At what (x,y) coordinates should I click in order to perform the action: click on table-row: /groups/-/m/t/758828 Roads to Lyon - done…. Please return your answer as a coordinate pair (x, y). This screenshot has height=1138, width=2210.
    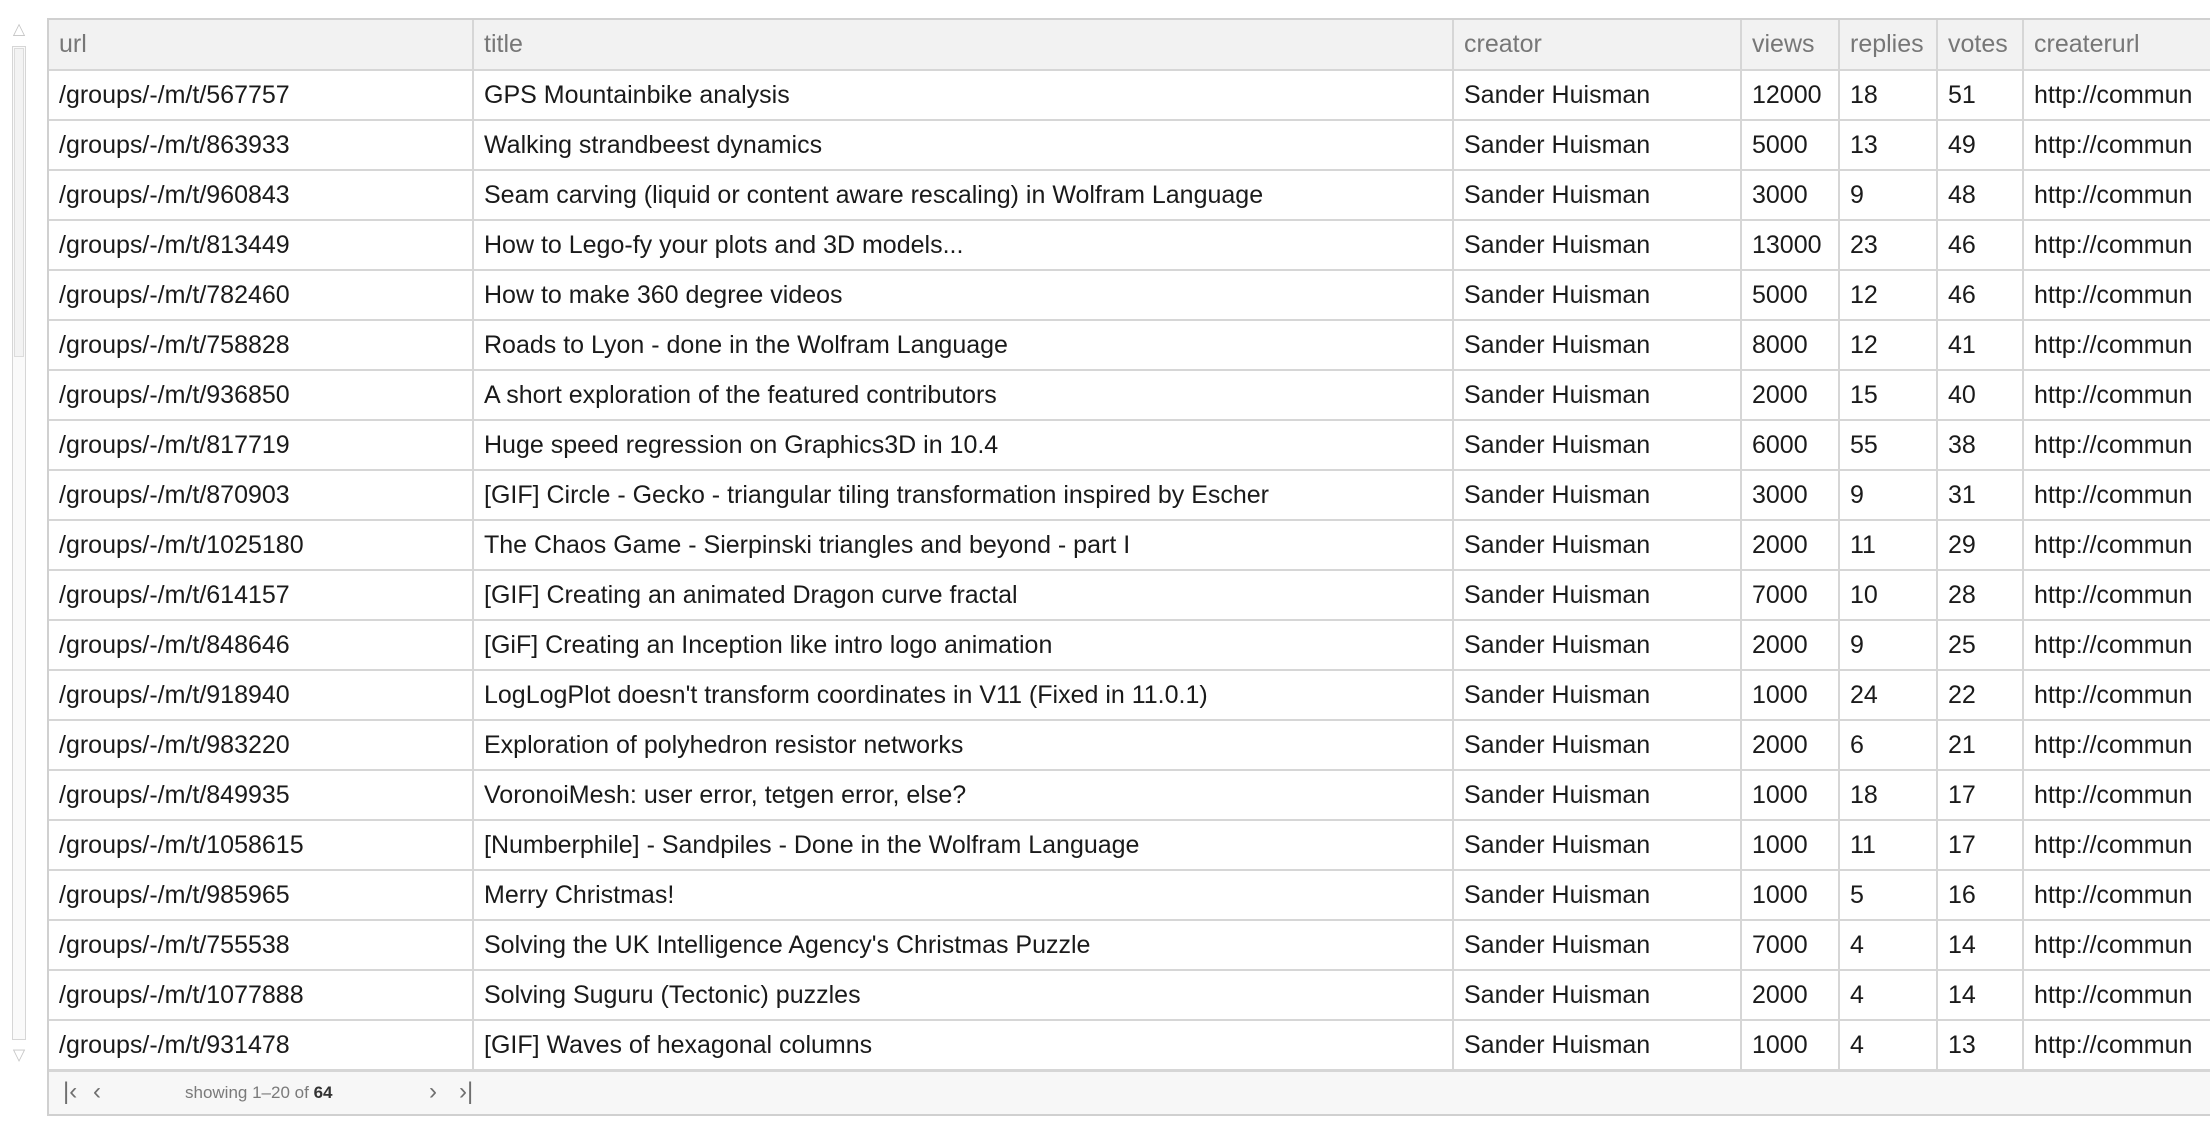
    Looking at the image, I should click on (1129, 345).